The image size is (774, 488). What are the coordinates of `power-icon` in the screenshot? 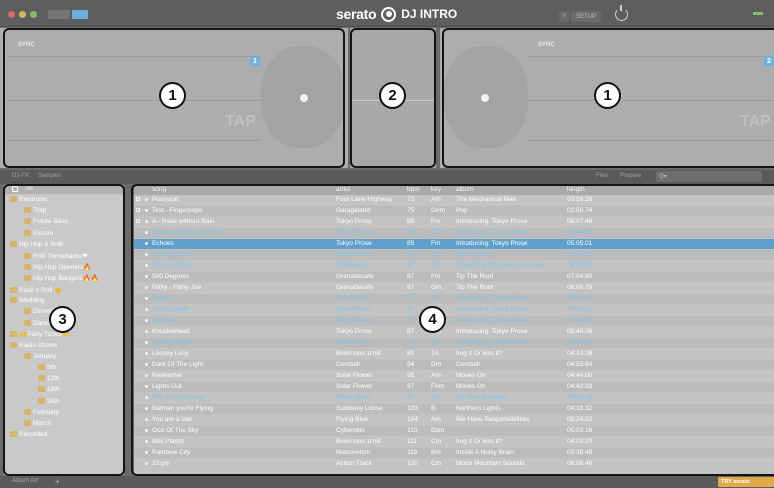 It's located at (621, 13).